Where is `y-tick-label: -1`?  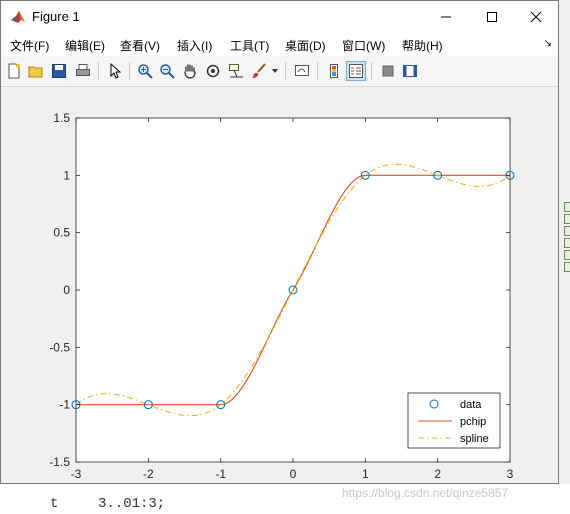
y-tick-label: -1 is located at coordinates (64, 405).